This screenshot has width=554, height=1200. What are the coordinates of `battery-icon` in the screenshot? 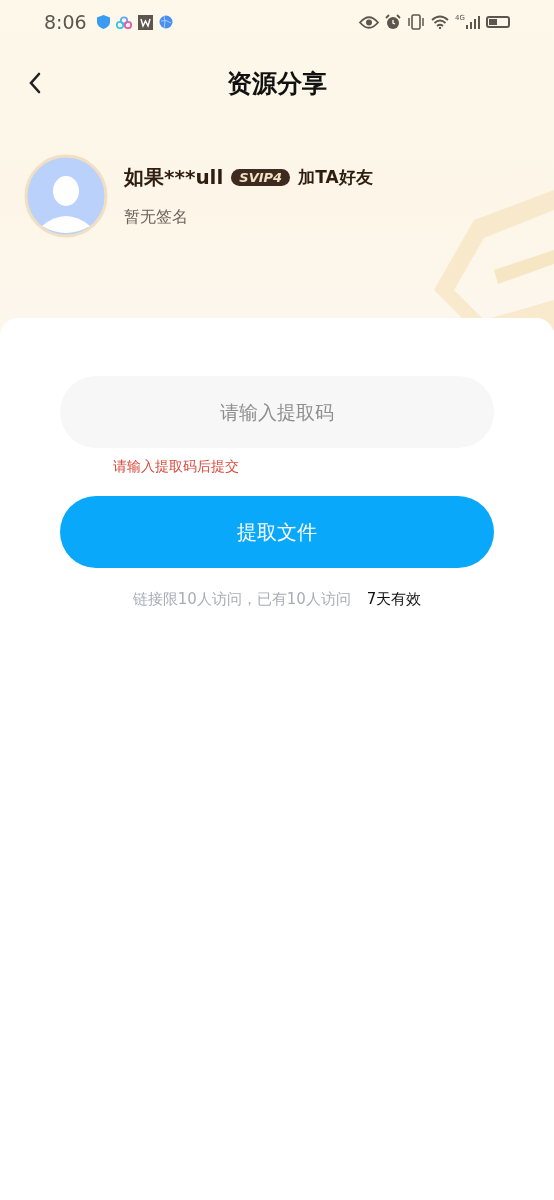 It's located at (498, 22).